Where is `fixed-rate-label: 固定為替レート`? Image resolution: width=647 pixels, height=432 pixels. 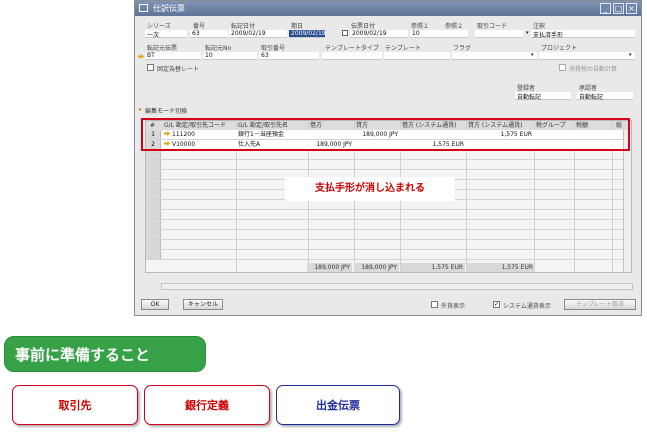
fixed-rate-label: 固定為替レート is located at coordinates (178, 69).